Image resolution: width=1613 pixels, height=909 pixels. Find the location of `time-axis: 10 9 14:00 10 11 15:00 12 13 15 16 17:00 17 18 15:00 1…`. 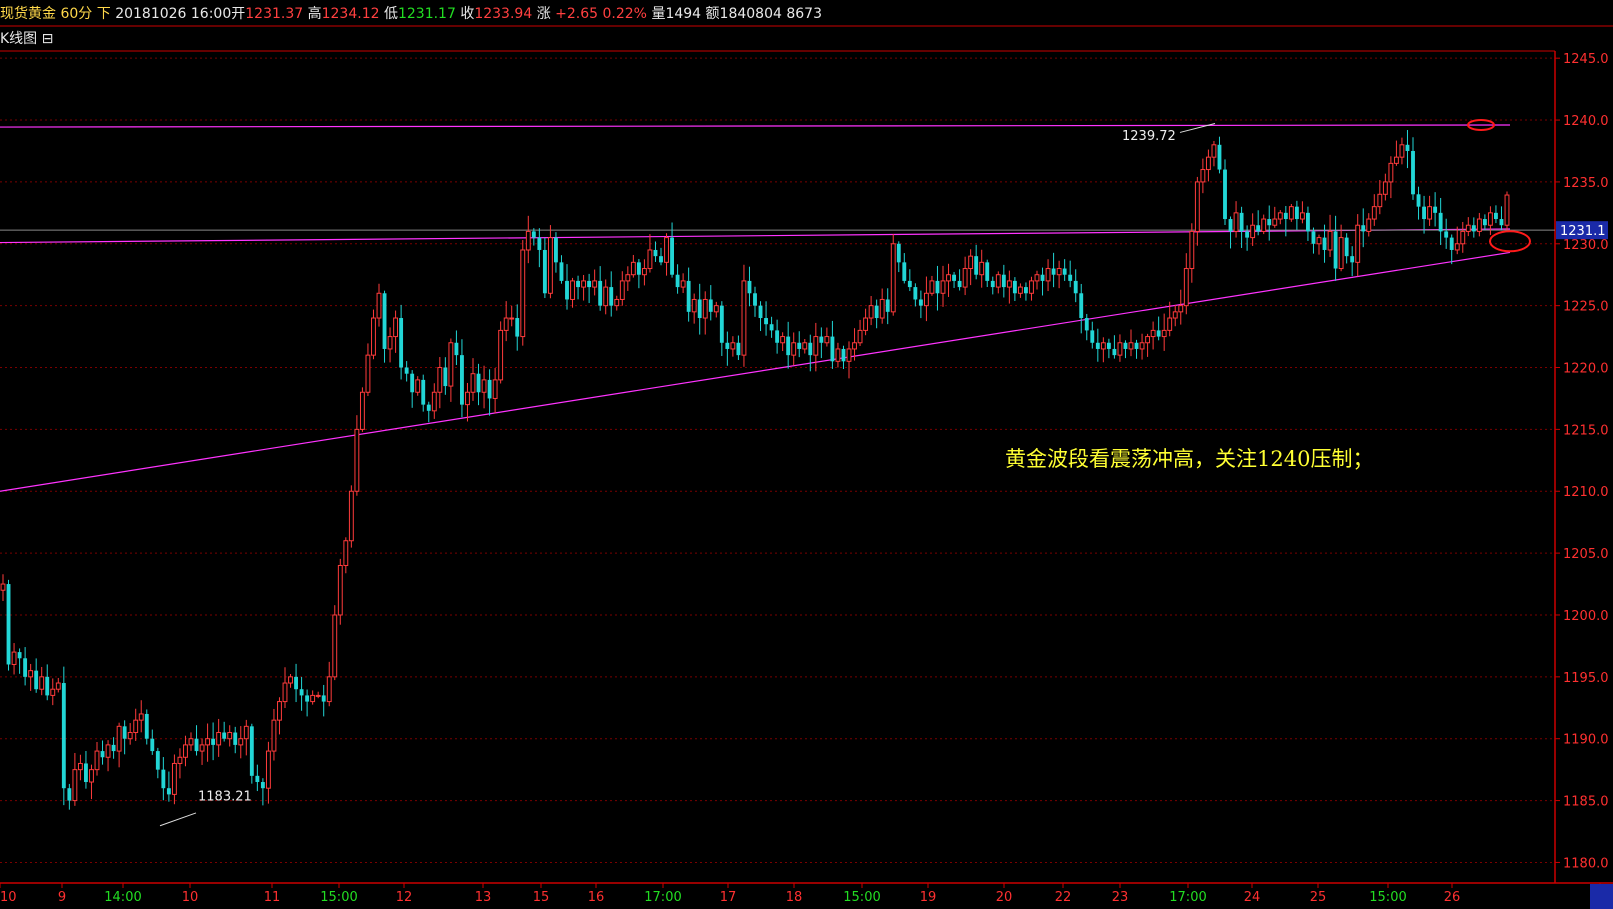

time-axis: 10 9 14:00 10 11 15:00 12 13 15 16 17:00 17 18 15:00 1… is located at coordinates (806, 896).